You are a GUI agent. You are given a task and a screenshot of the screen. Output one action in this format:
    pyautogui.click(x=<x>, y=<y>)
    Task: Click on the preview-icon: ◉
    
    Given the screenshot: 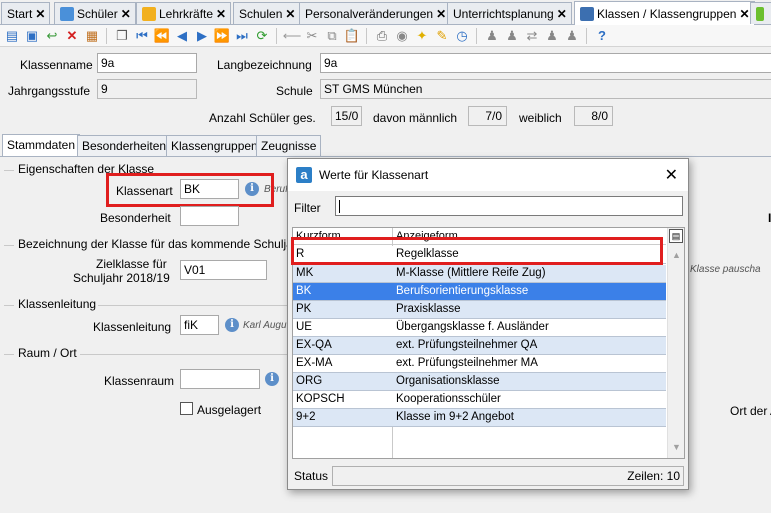 What is the action you would take?
    pyautogui.click(x=402, y=36)
    